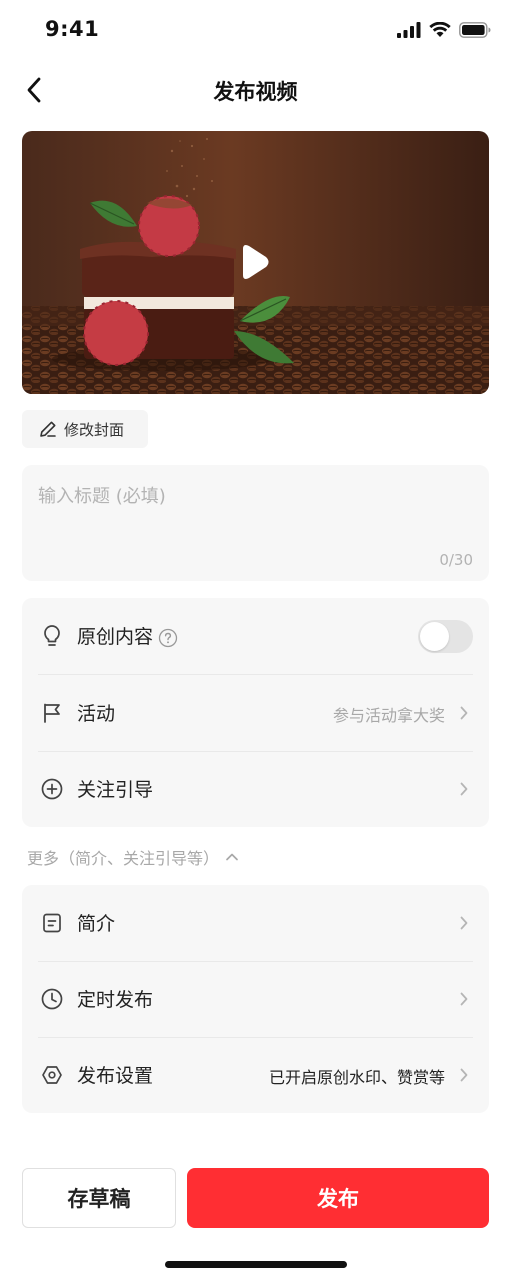 The image size is (511, 1280). I want to click on pencil-icon, so click(48, 429).